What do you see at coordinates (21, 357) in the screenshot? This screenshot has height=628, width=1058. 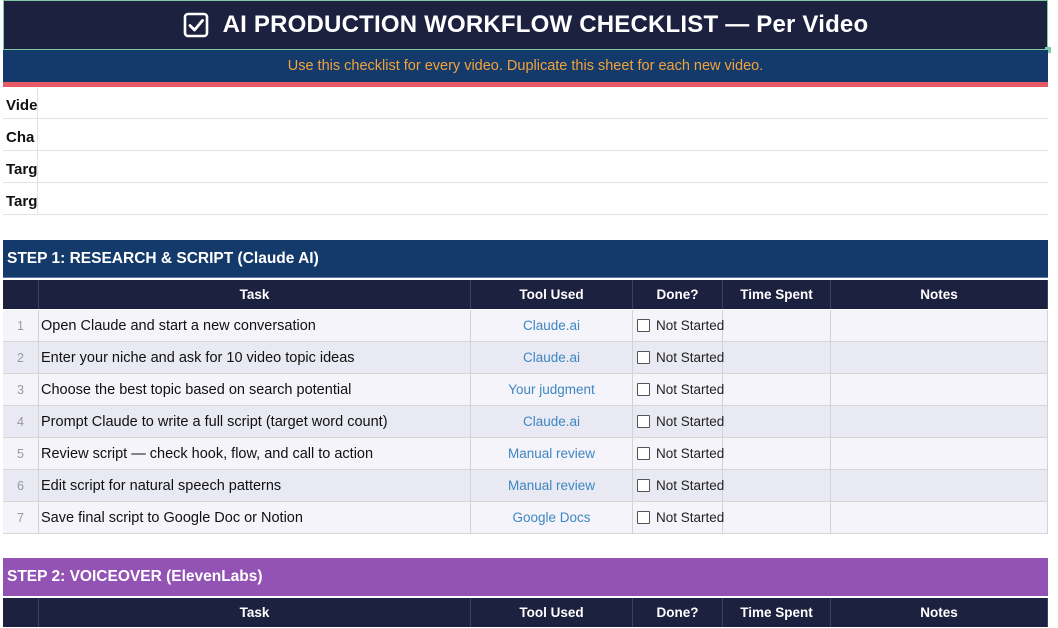 I see `row-number: 2` at bounding box center [21, 357].